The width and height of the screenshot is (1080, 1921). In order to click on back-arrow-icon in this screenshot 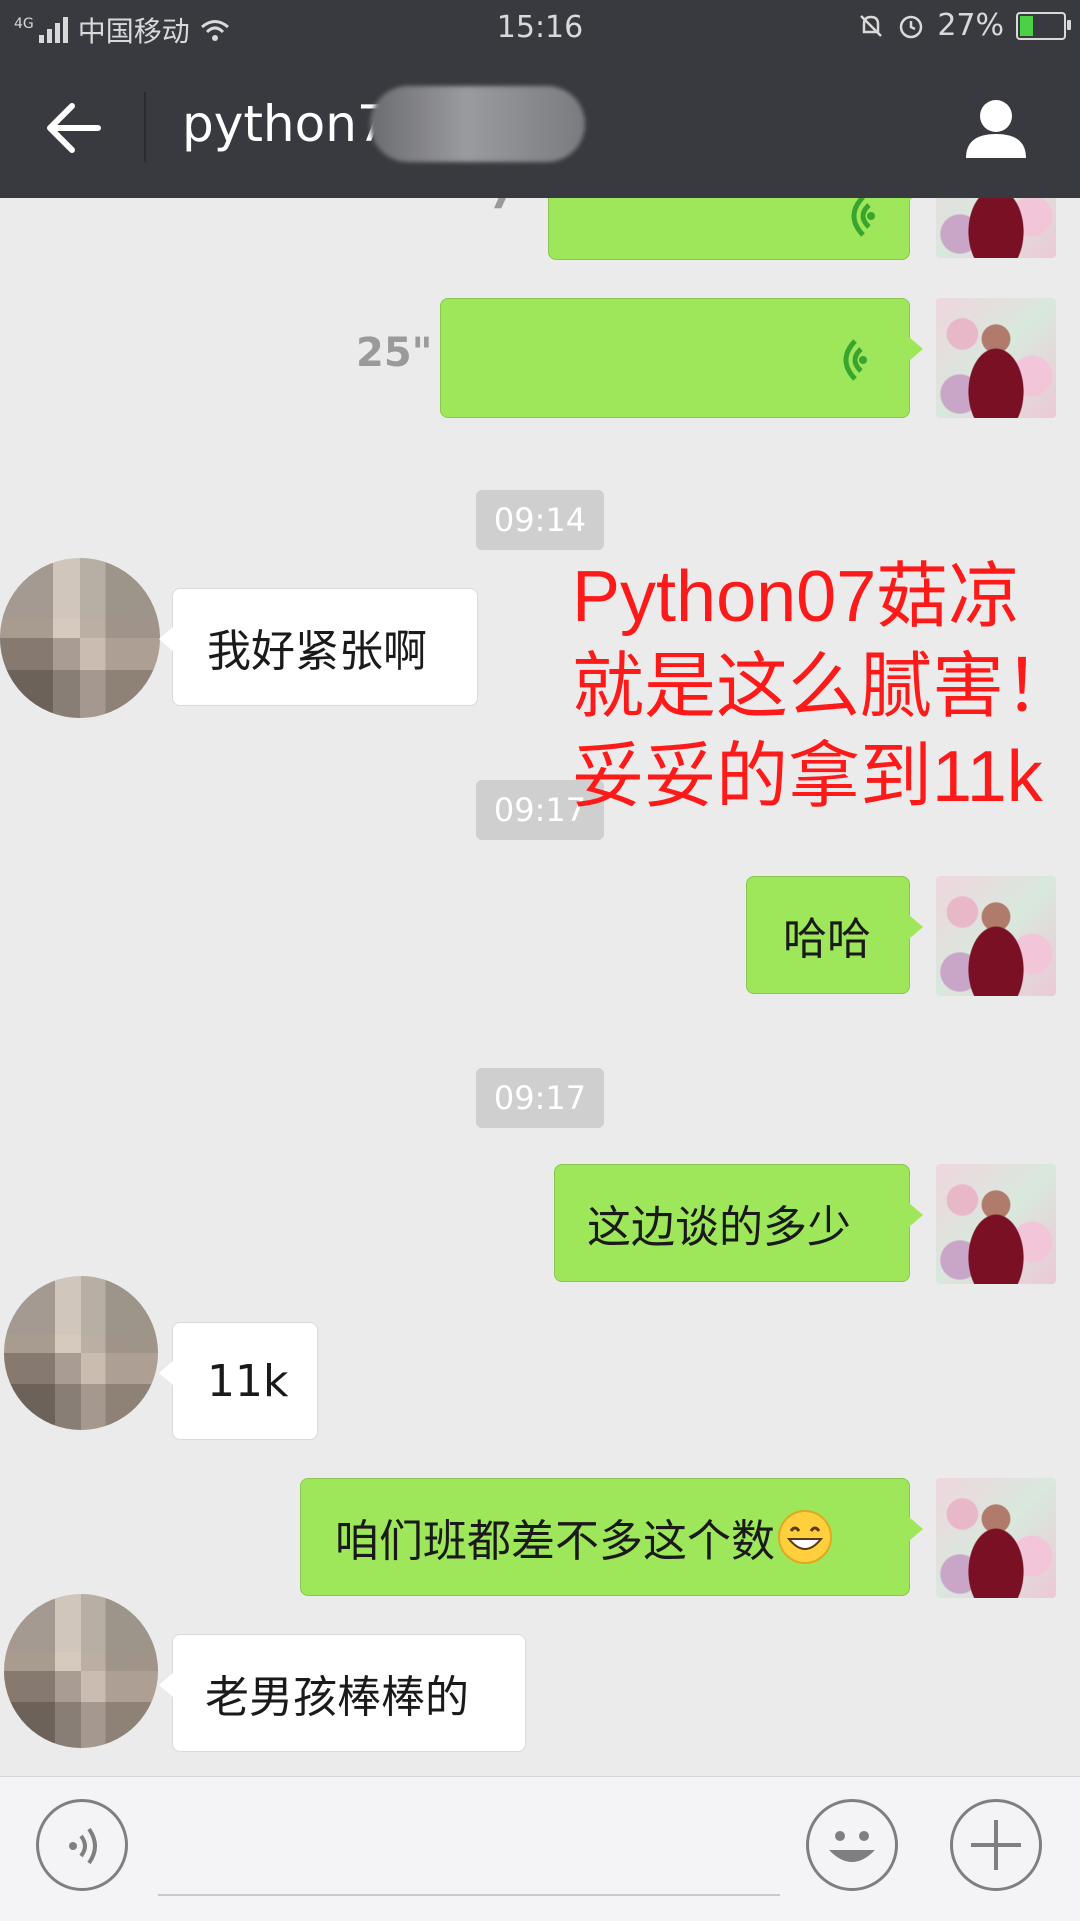, I will do `click(74, 128)`.